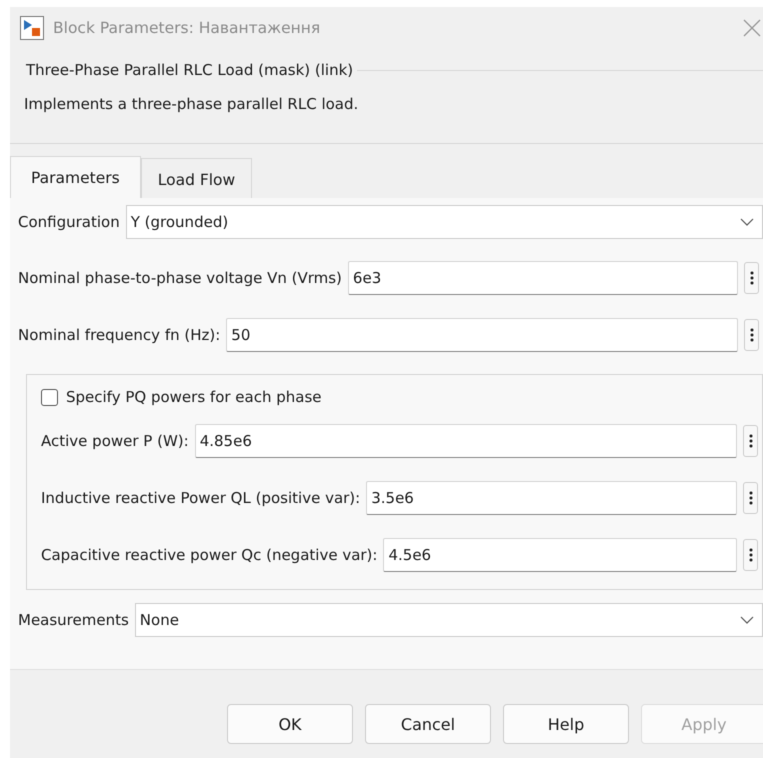 Image resolution: width=763 pixels, height=758 pixels. What do you see at coordinates (180, 278) in the screenshot?
I see `parameter-label: Nominal phase-to-phase voltage Vn (Vrms)` at bounding box center [180, 278].